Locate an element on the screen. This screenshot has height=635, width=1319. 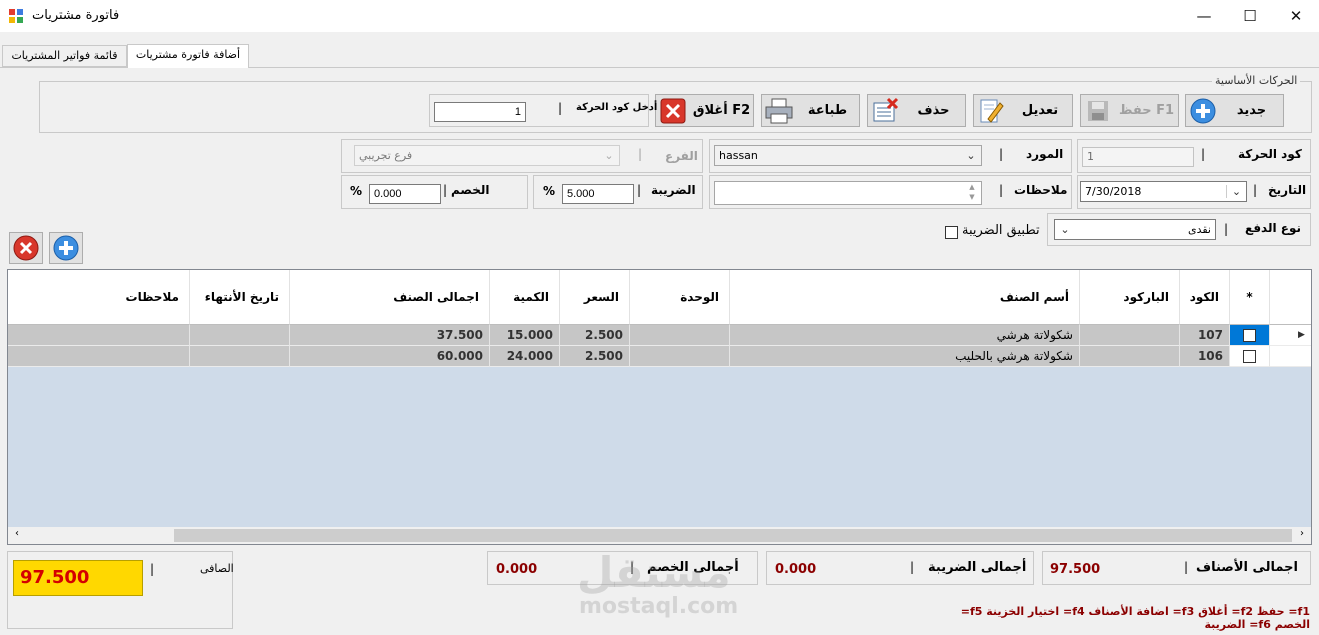
column-header-barcode: الباركود is located at coordinates (1130, 297).